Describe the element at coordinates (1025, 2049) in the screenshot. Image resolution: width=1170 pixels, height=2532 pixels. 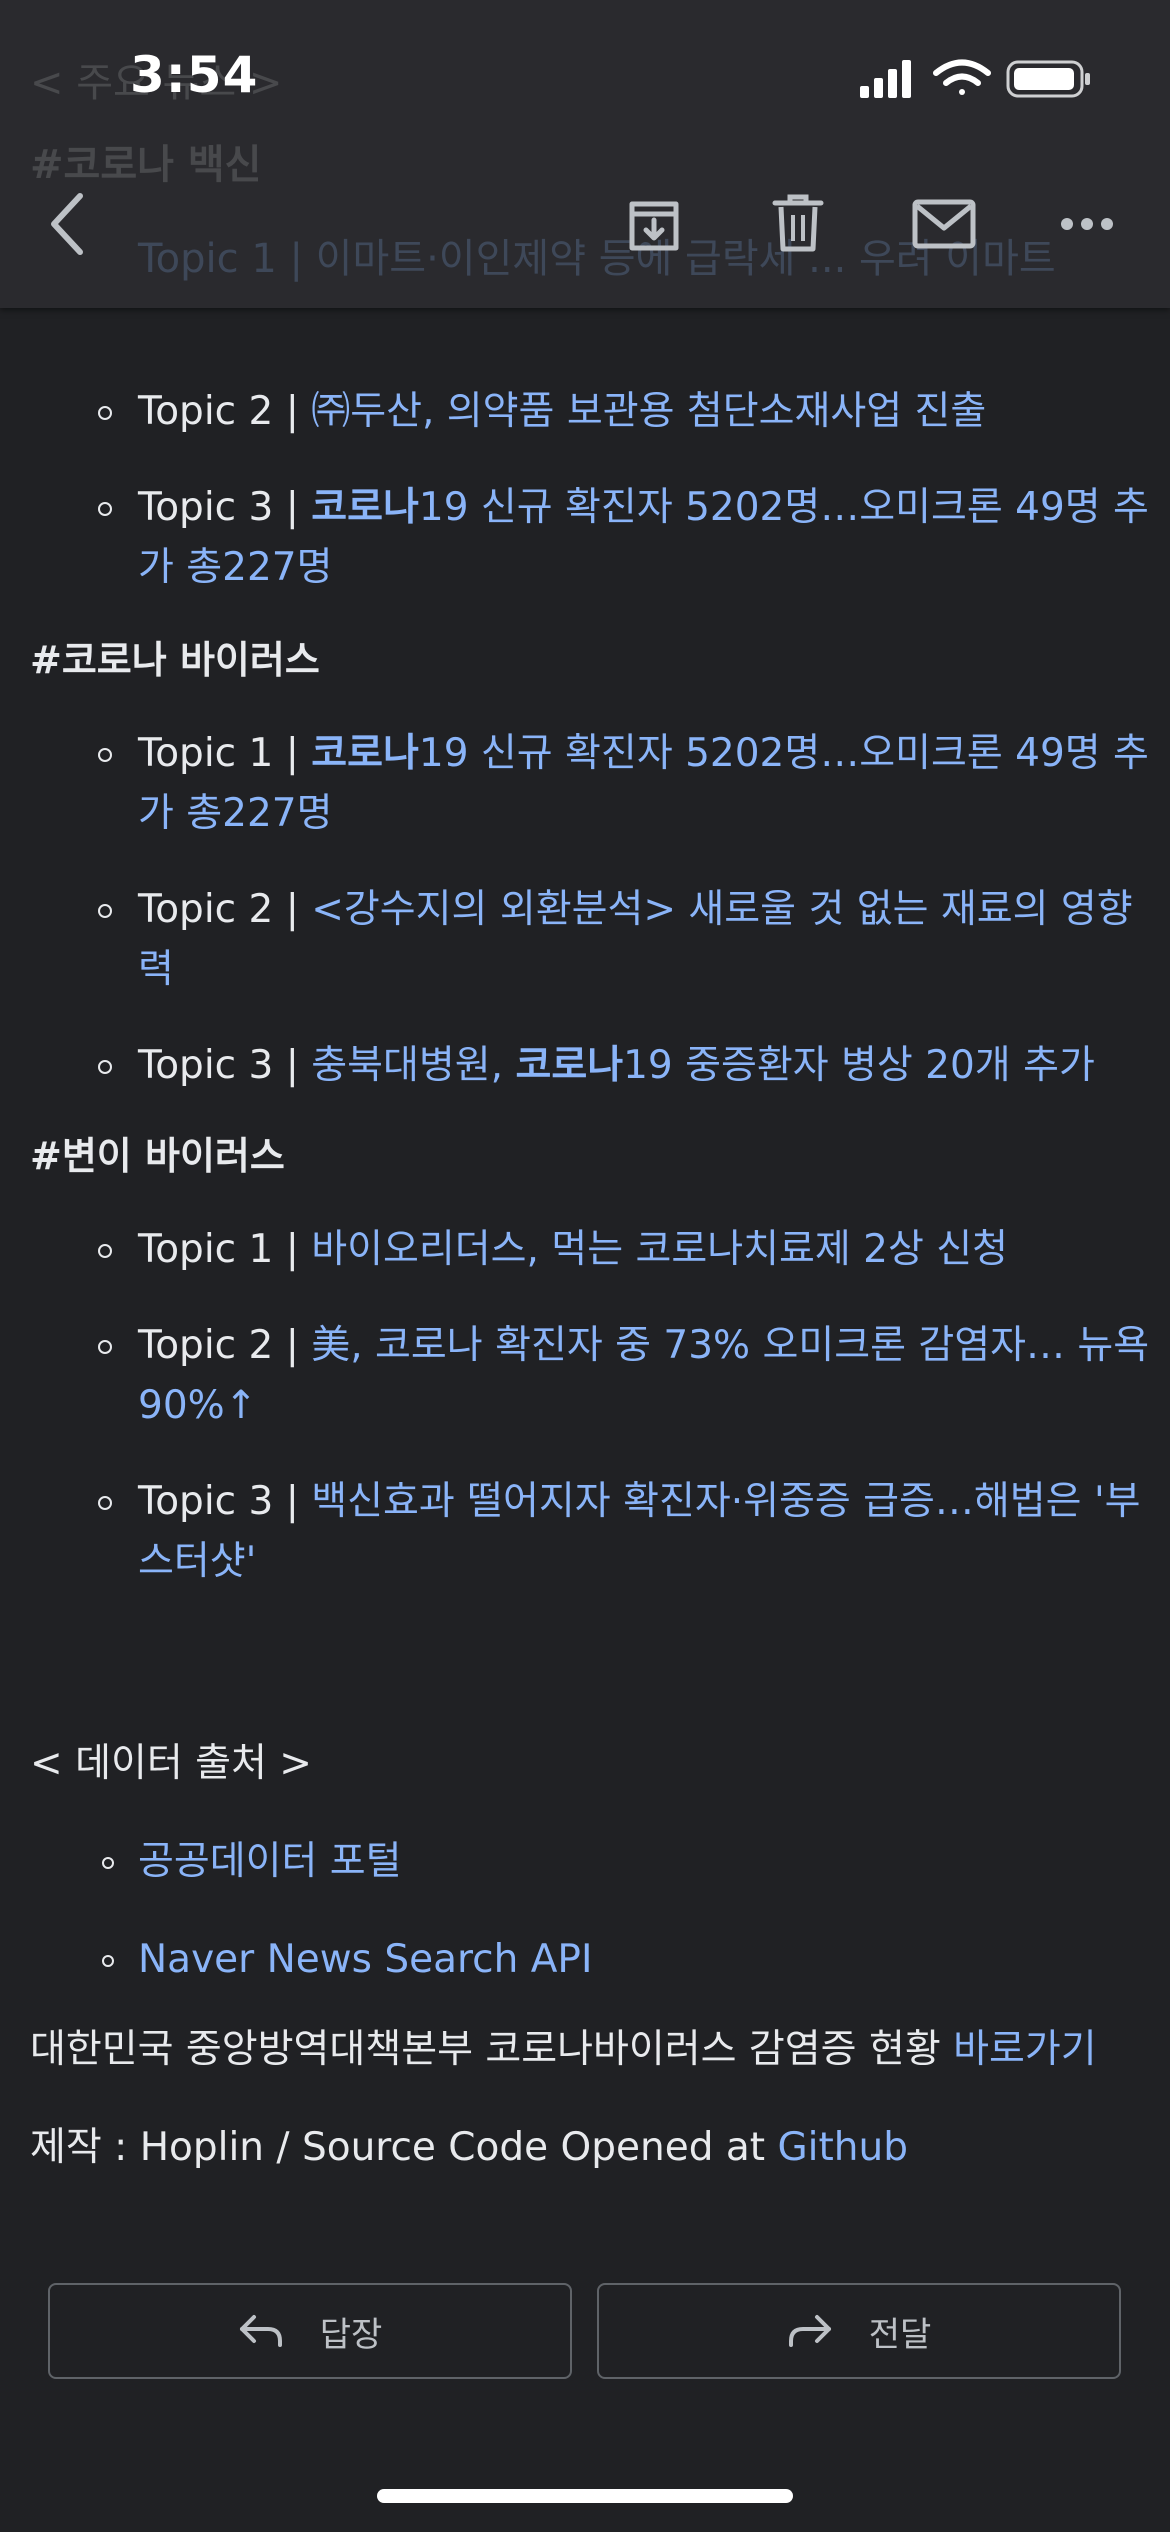
I see `kdca-link: 바로가기` at that location.